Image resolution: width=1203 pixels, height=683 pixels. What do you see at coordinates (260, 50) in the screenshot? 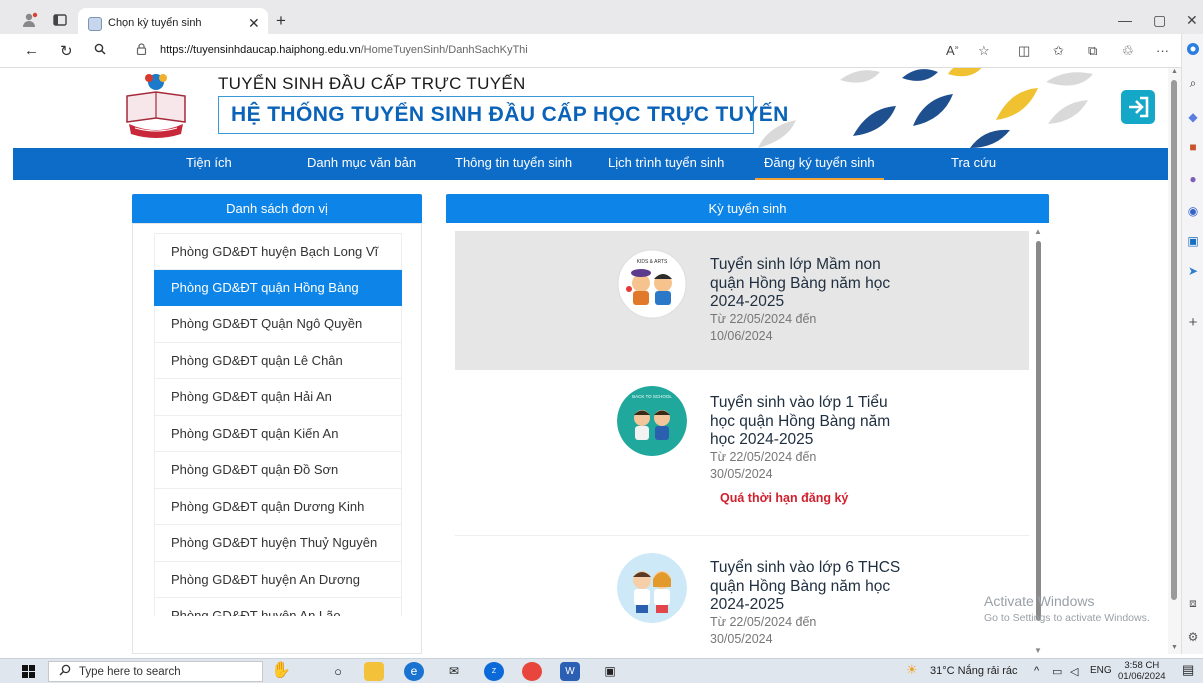
I see `url-host: https://tuyensinhdaucap.haiphong.edu.vn` at bounding box center [260, 50].